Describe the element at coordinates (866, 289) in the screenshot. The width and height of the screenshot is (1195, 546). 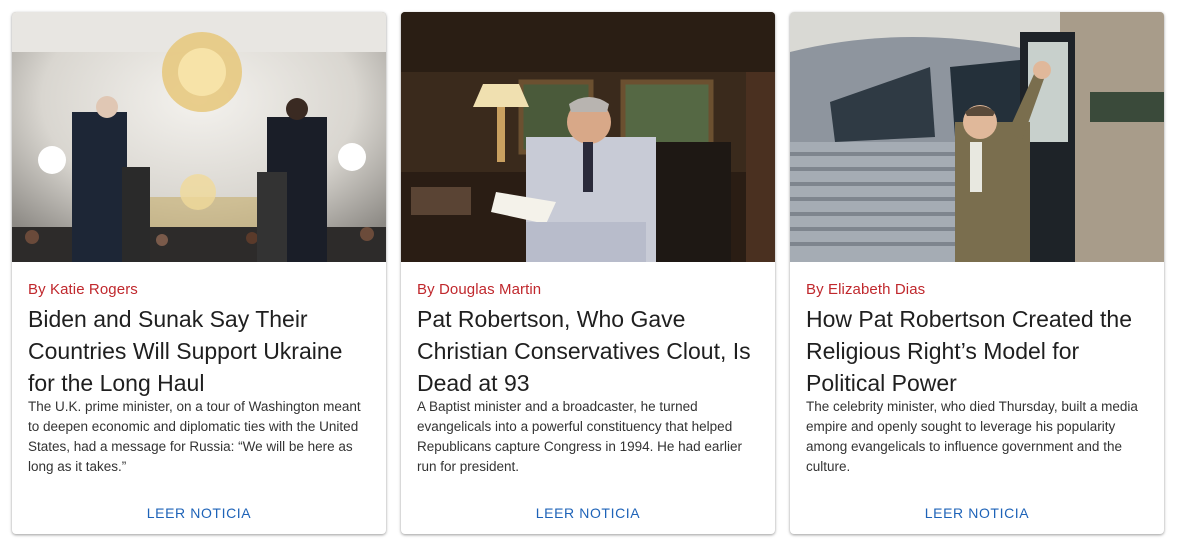
I see `article-byline: By Elizabeth Dias` at that location.